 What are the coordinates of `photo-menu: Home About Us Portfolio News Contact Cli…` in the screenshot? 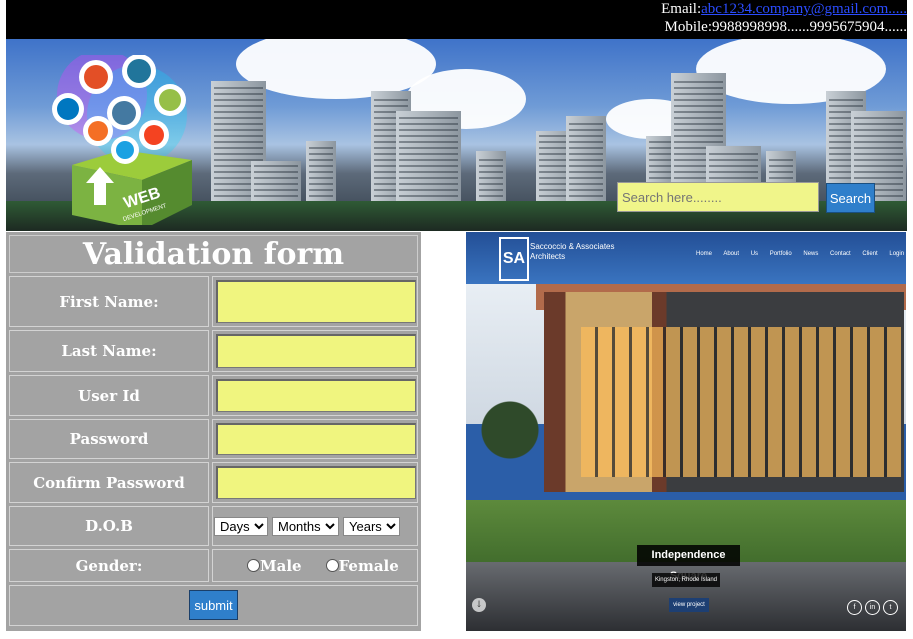 It's located at (800, 254).